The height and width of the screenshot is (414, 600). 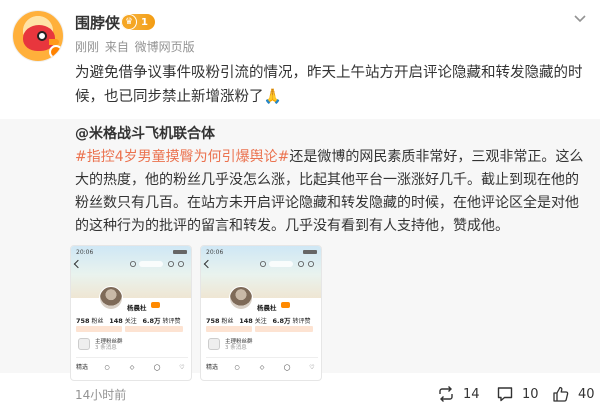 What do you see at coordinates (561, 394) in the screenshot?
I see `like-icon` at bounding box center [561, 394].